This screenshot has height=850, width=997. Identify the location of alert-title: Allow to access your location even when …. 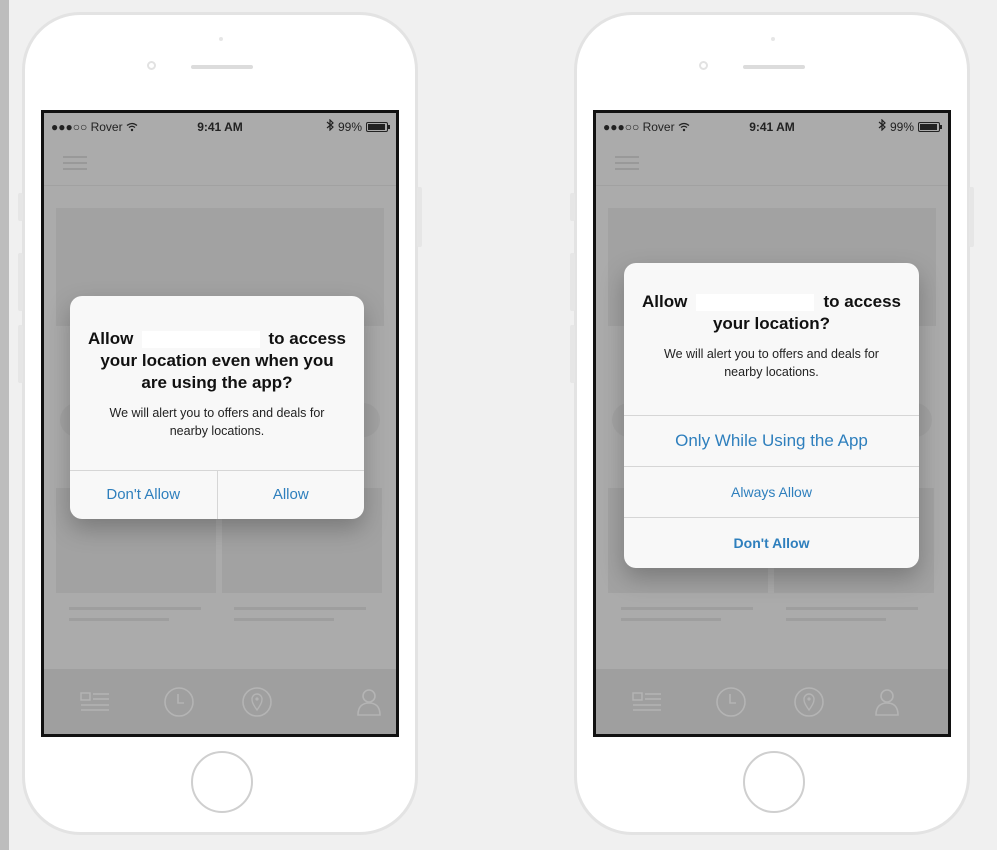
(217, 360).